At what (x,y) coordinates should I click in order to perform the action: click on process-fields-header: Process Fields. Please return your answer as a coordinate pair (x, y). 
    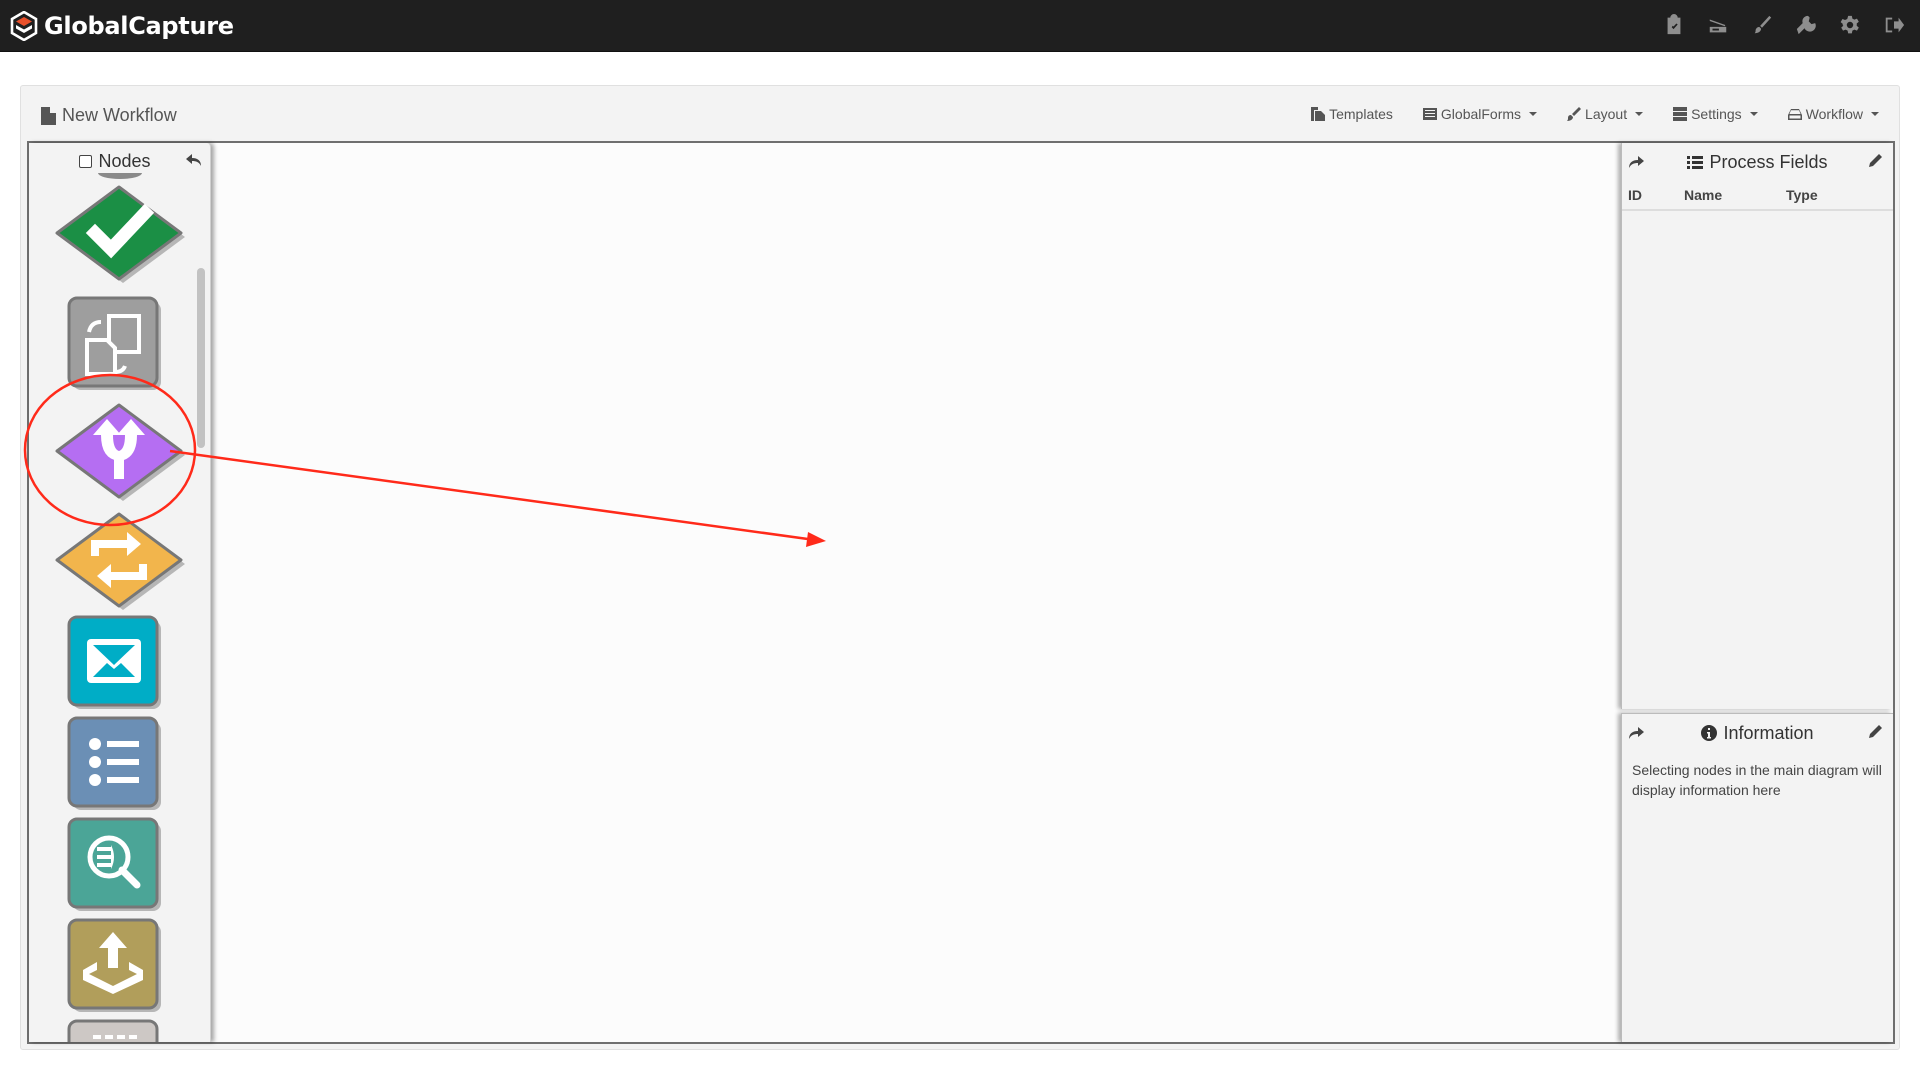
    Looking at the image, I should click on (1757, 162).